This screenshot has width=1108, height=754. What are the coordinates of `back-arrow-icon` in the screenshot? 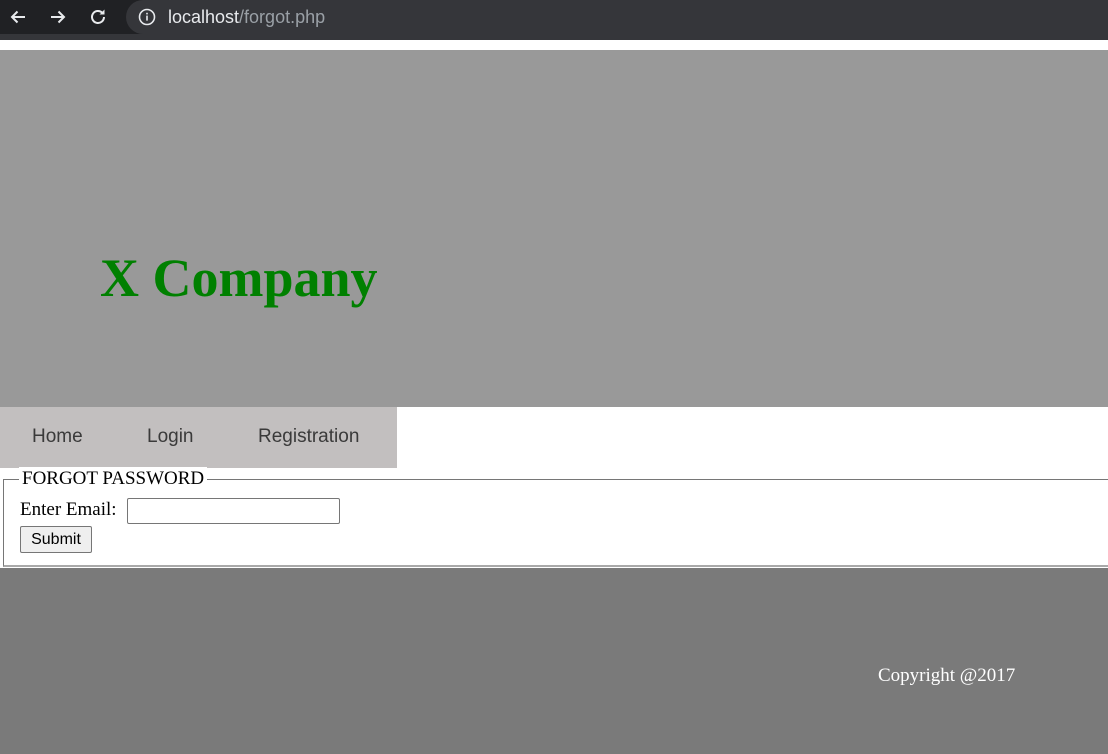 It's located at (18, 17).